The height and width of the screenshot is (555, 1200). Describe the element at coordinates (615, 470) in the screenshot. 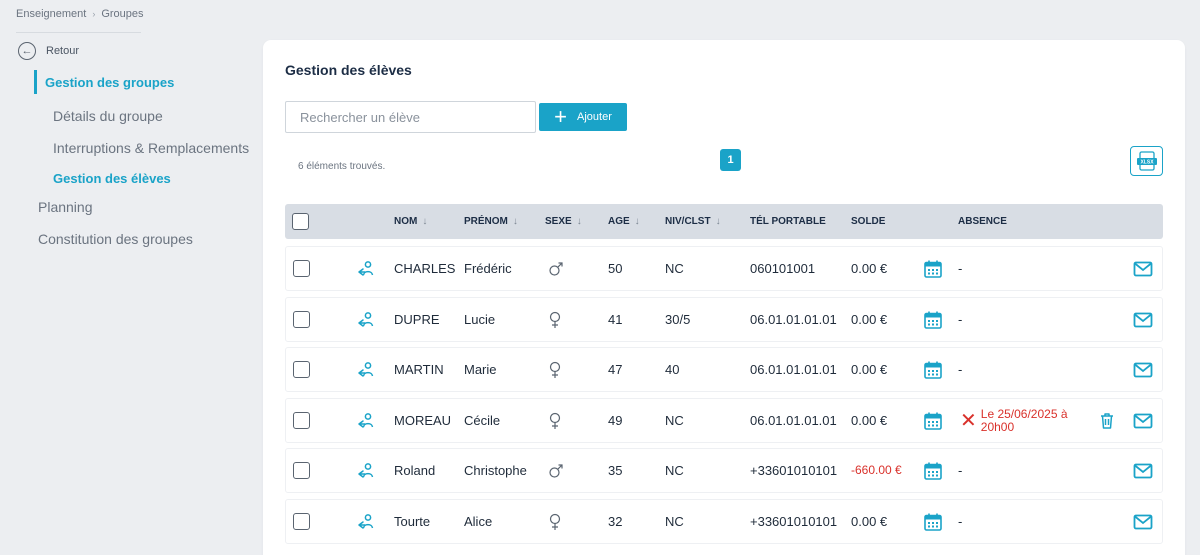

I see `cell-age: 35` at that location.